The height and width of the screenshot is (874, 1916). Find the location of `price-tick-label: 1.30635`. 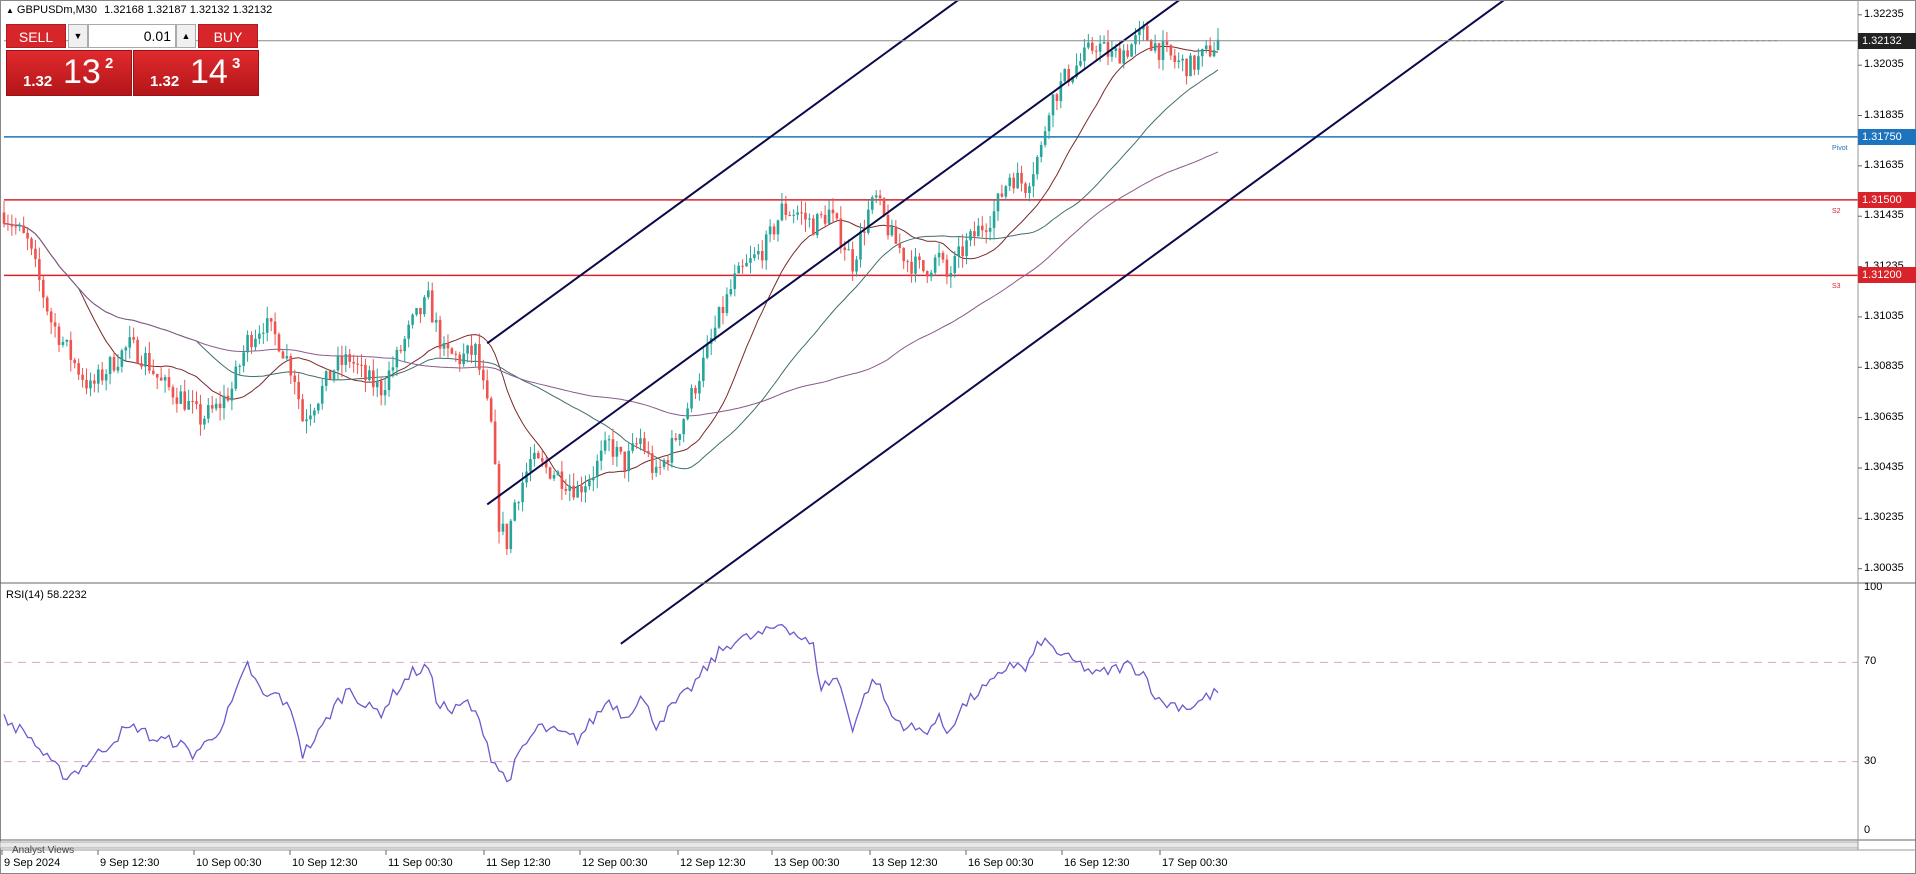

price-tick-label: 1.30635 is located at coordinates (1884, 416).